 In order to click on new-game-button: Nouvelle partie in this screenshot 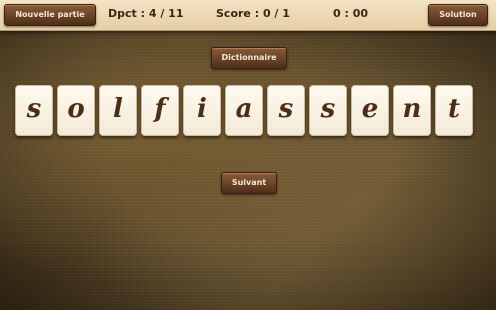, I will do `click(50, 15)`.